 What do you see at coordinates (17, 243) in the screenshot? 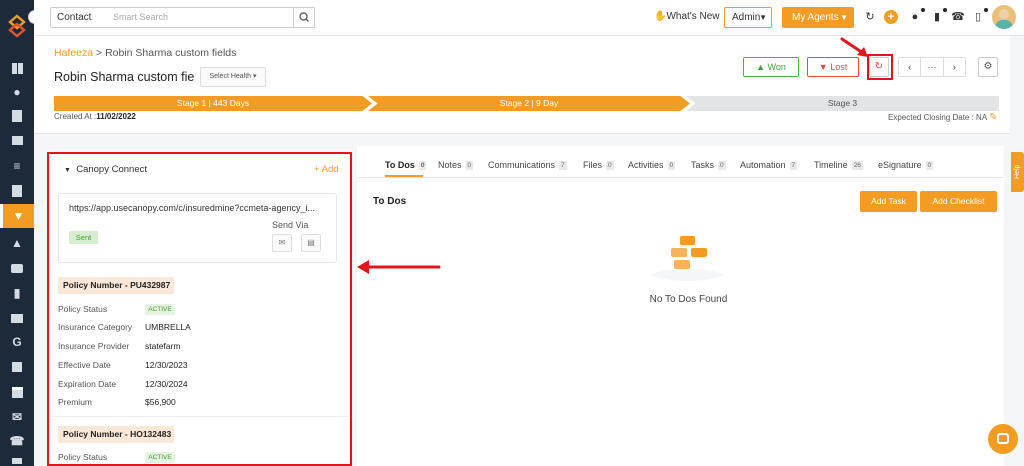
I see `megaphone-icon: ▲` at bounding box center [17, 243].